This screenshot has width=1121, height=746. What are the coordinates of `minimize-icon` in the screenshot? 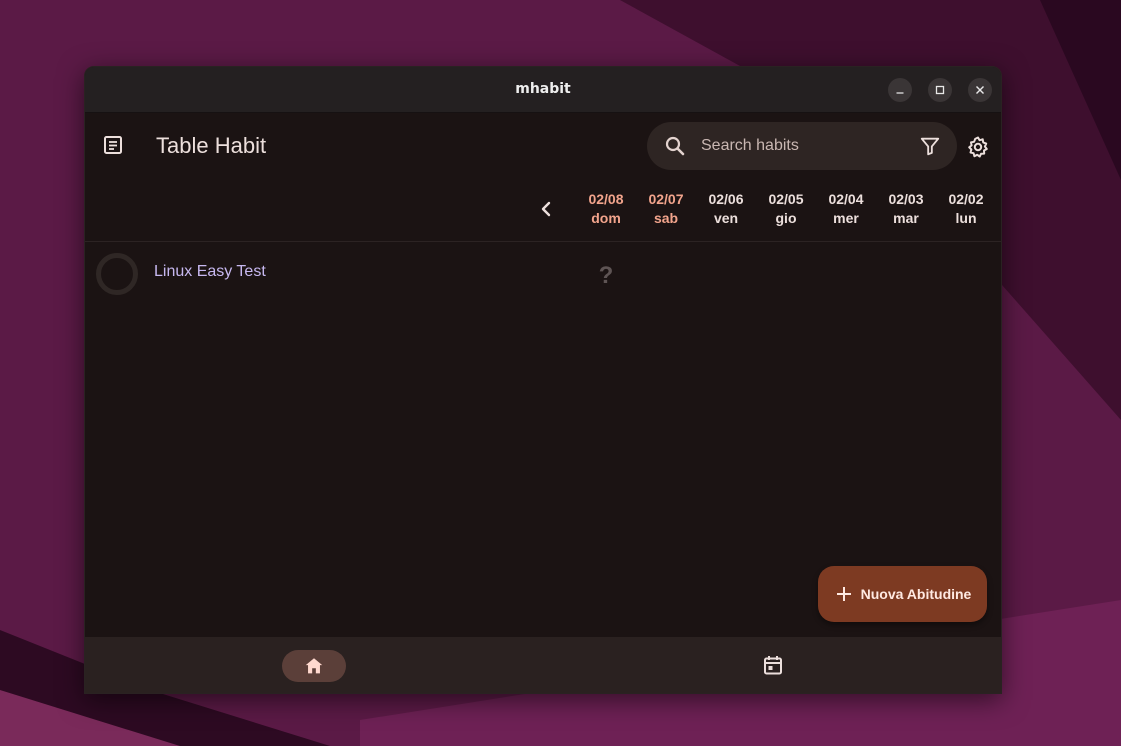 It's located at (900, 93).